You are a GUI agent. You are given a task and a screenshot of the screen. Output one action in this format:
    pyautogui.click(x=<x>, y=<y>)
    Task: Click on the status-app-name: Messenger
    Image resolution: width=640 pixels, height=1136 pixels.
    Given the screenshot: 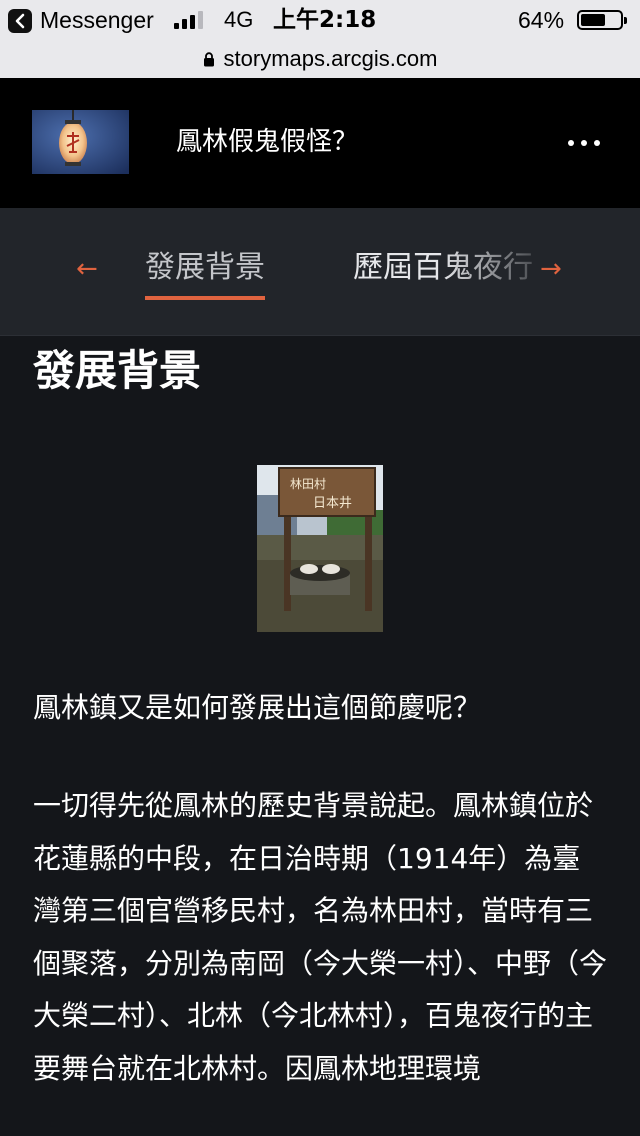 What is the action you would take?
    pyautogui.click(x=97, y=20)
    